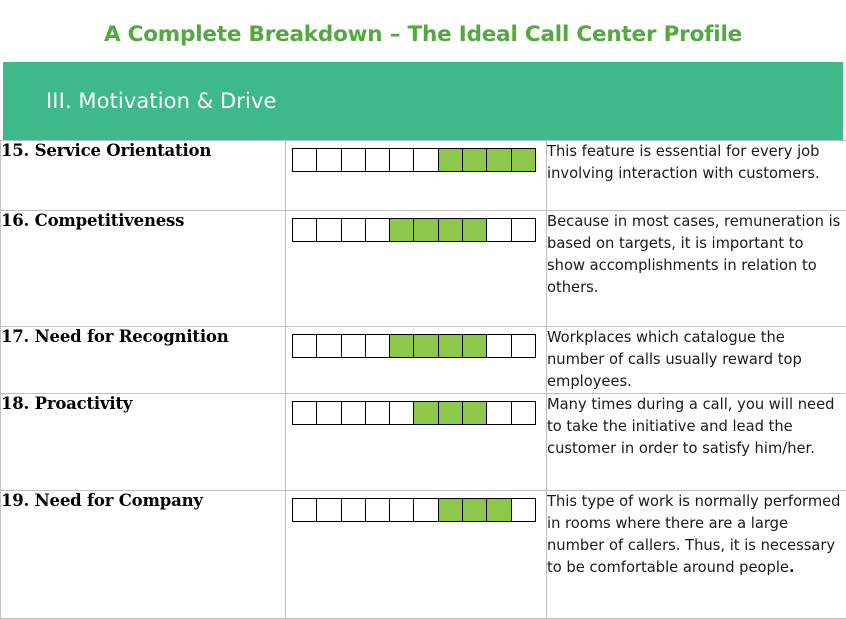 Image resolution: width=846 pixels, height=619 pixels. What do you see at coordinates (792, 567) in the screenshot?
I see `emphasis-period: .` at bounding box center [792, 567].